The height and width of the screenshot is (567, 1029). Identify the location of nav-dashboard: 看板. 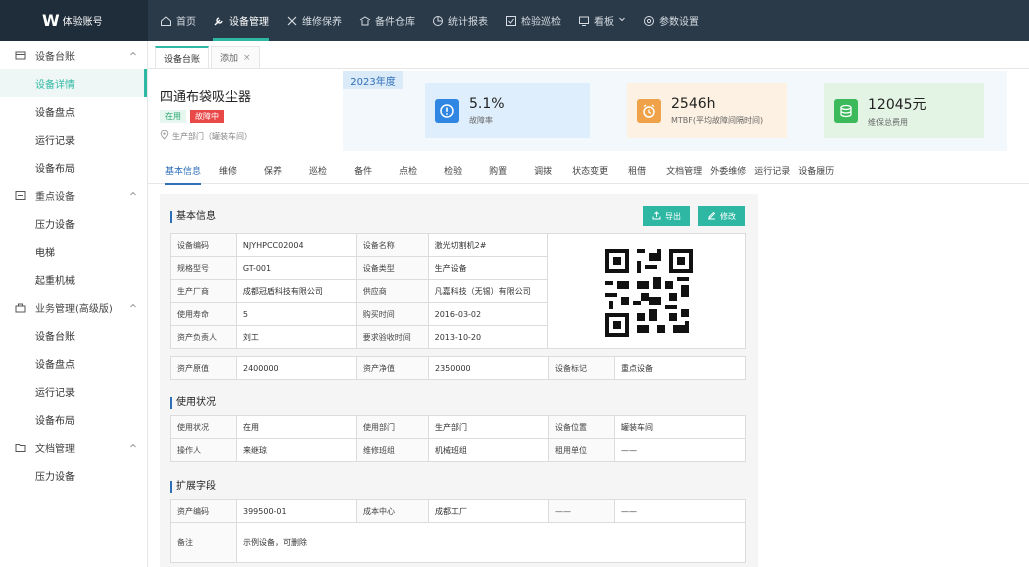
(602, 20).